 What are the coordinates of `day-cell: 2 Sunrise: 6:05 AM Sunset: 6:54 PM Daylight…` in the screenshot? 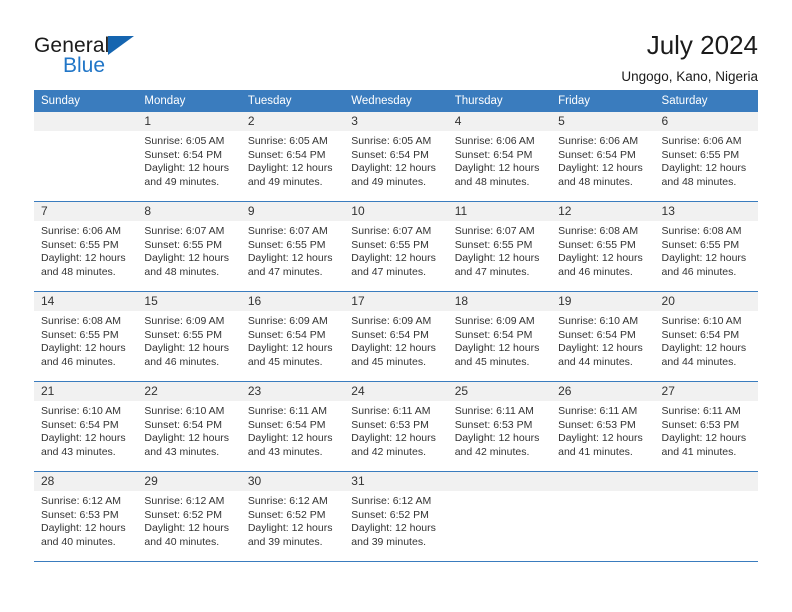 It's located at (292, 157).